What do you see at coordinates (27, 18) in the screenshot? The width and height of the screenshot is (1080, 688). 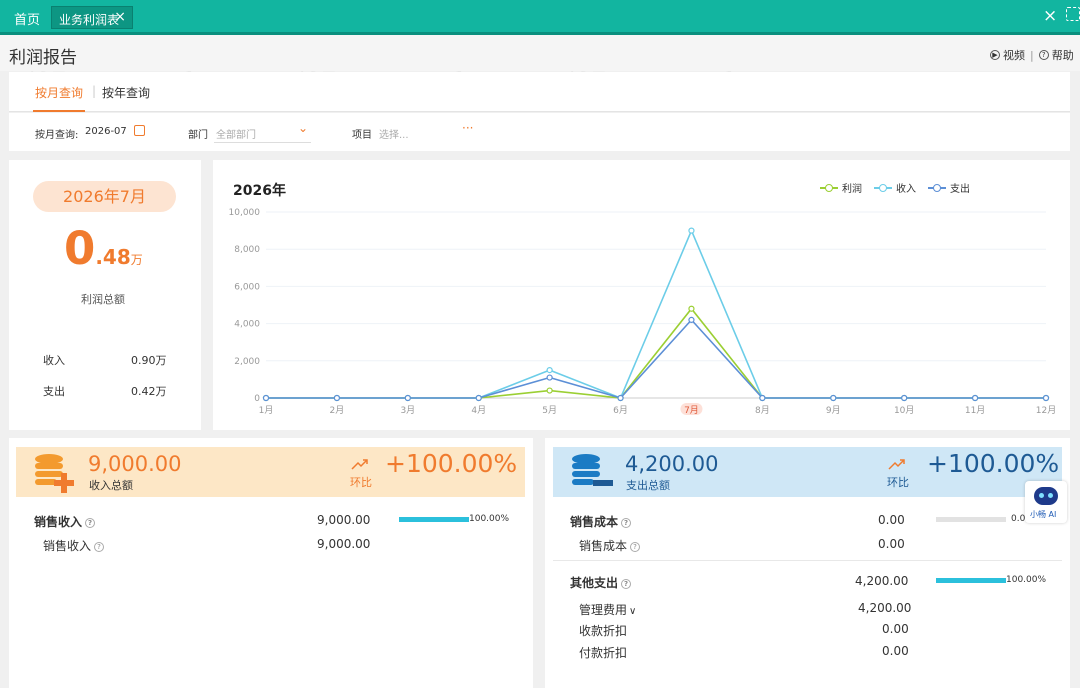 I see `home-tab: 首页` at bounding box center [27, 18].